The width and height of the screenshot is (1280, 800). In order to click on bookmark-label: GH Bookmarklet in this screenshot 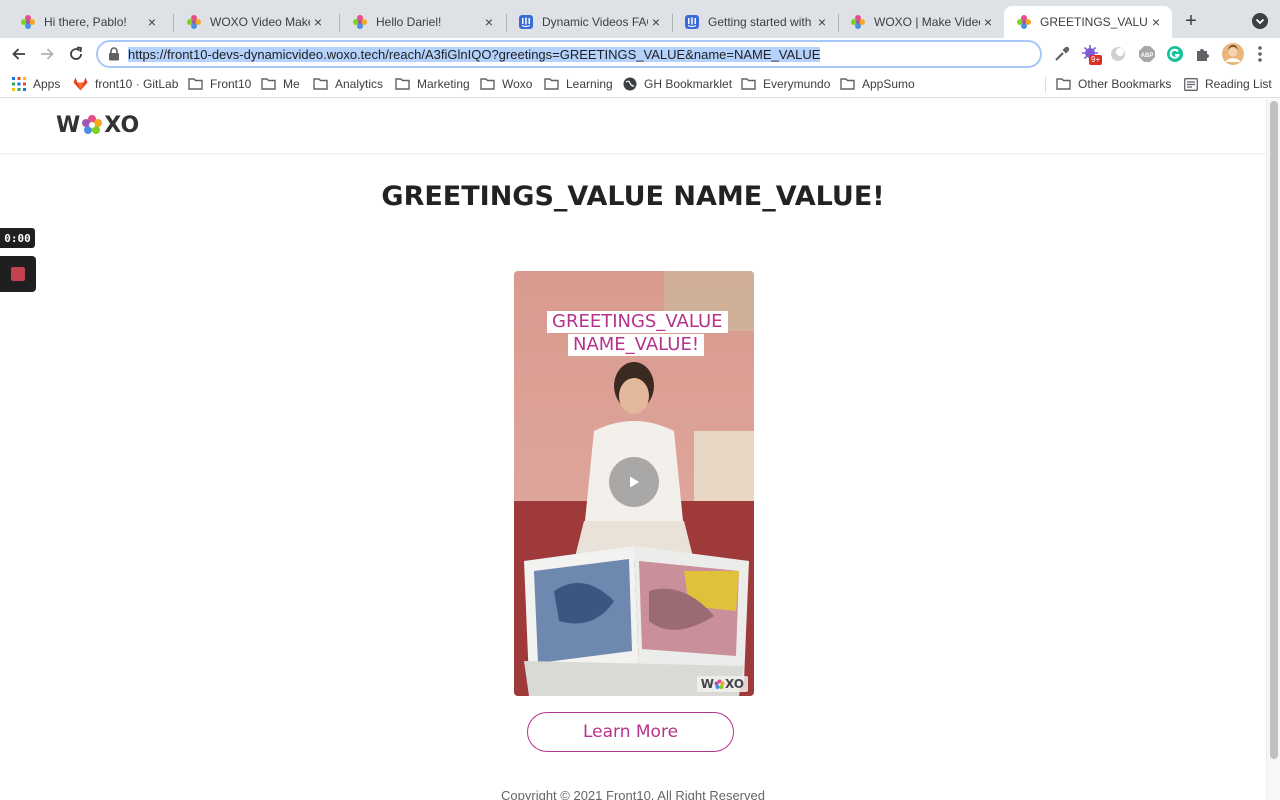, I will do `click(688, 84)`.